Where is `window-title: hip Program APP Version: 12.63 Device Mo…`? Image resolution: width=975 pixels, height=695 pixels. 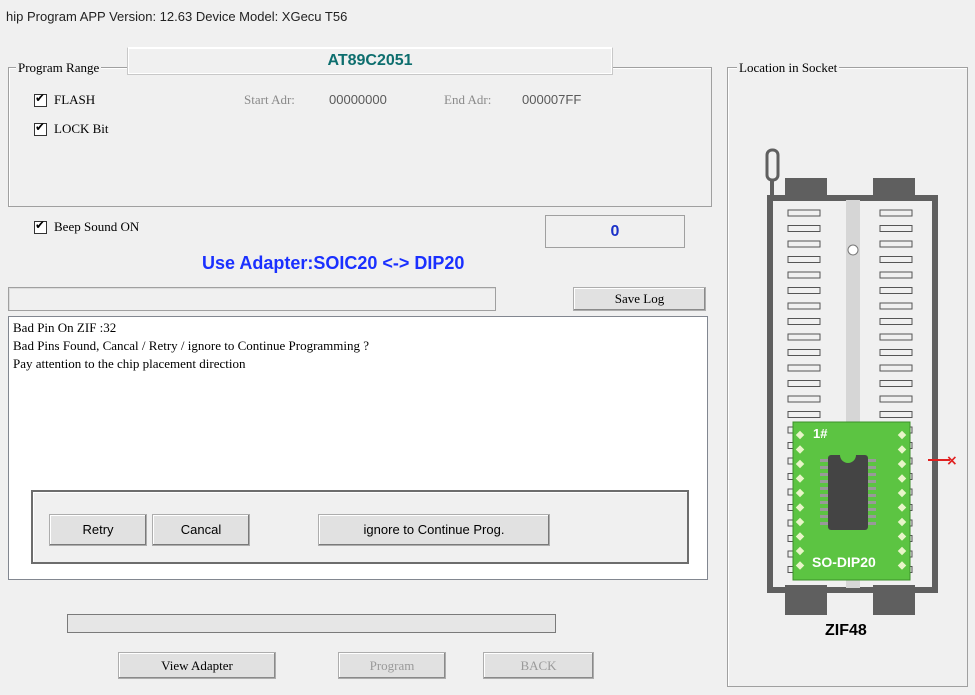 window-title: hip Program APP Version: 12.63 Device Mo… is located at coordinates (177, 16).